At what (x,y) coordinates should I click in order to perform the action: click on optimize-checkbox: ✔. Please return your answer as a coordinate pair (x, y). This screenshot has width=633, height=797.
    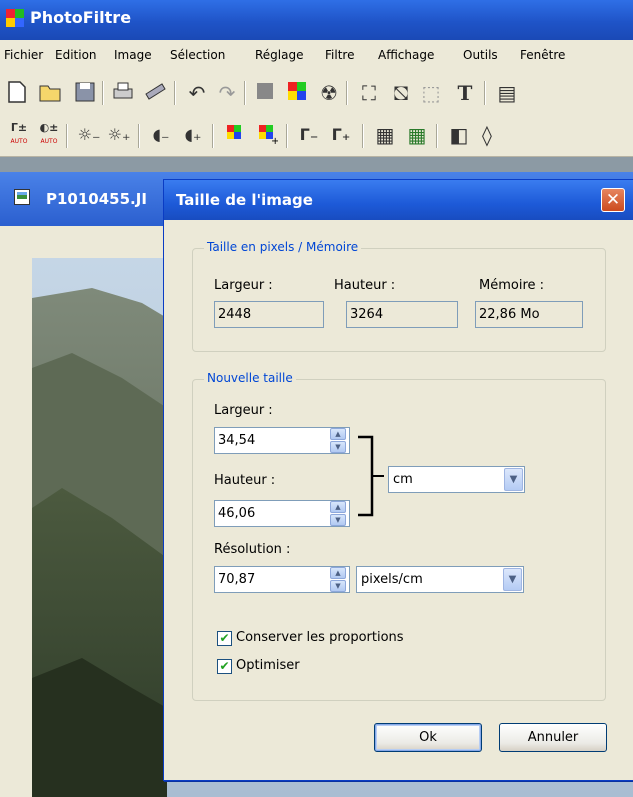
    Looking at the image, I should click on (224, 666).